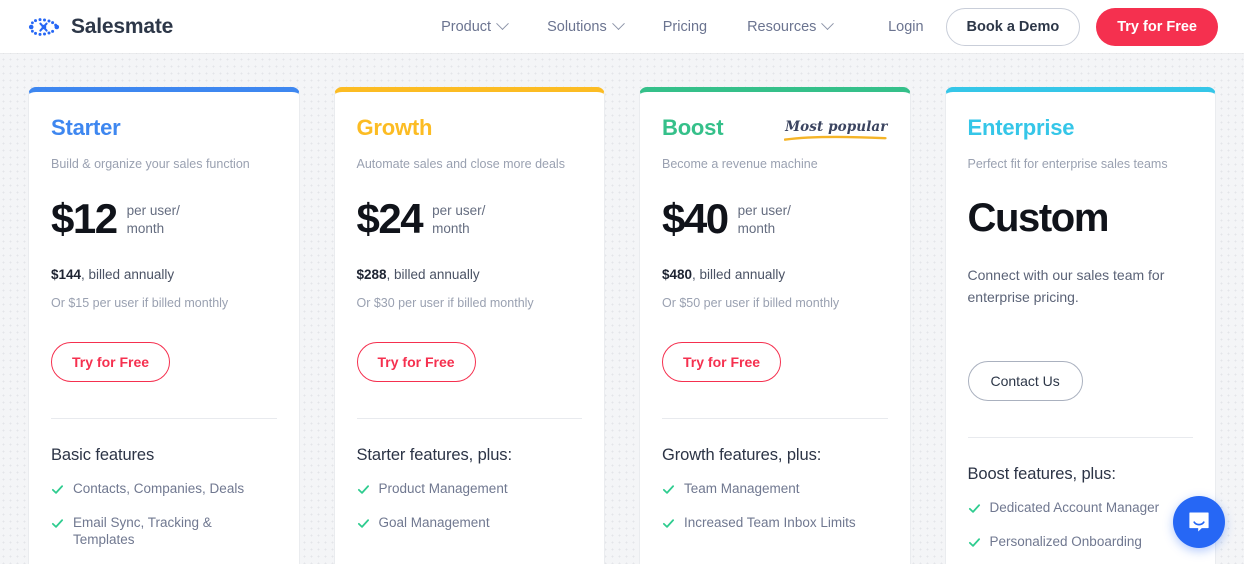  Describe the element at coordinates (782, 26) in the screenshot. I see `nav-item-resources-label: Resources` at that location.